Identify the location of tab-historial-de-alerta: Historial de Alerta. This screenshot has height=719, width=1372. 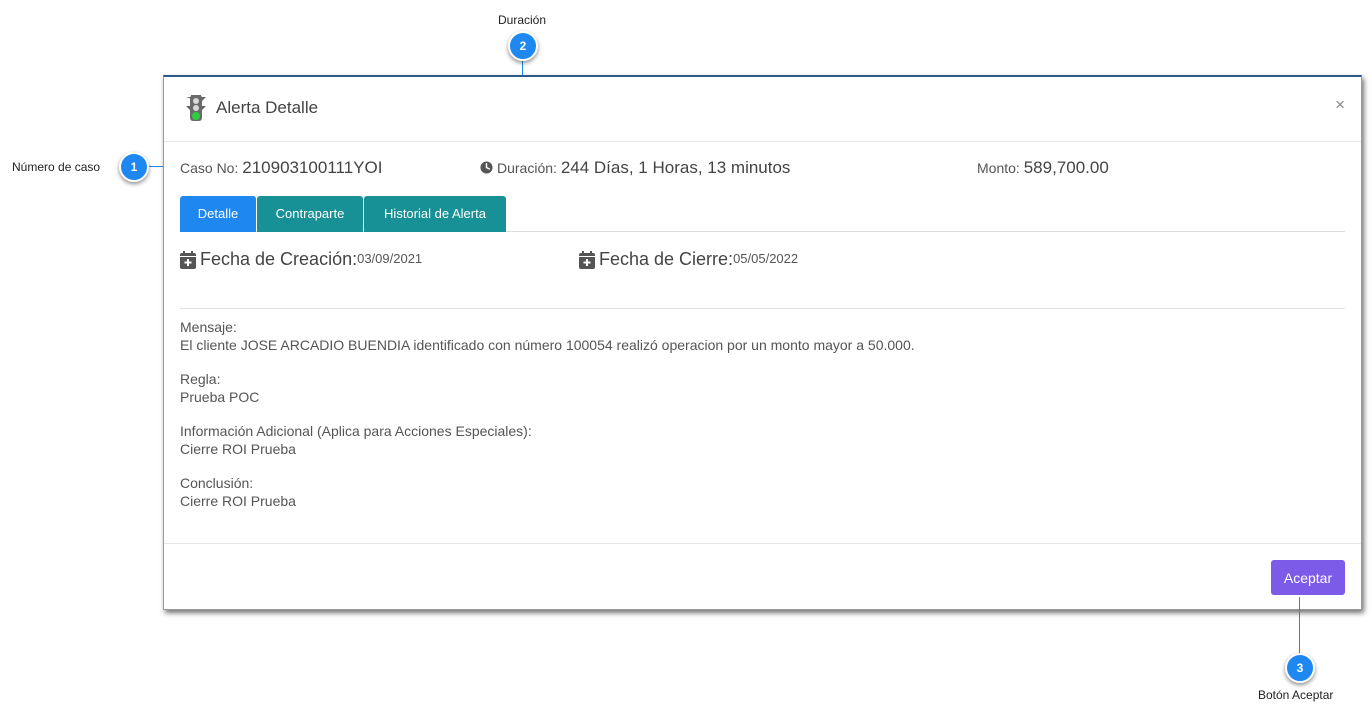
(435, 214).